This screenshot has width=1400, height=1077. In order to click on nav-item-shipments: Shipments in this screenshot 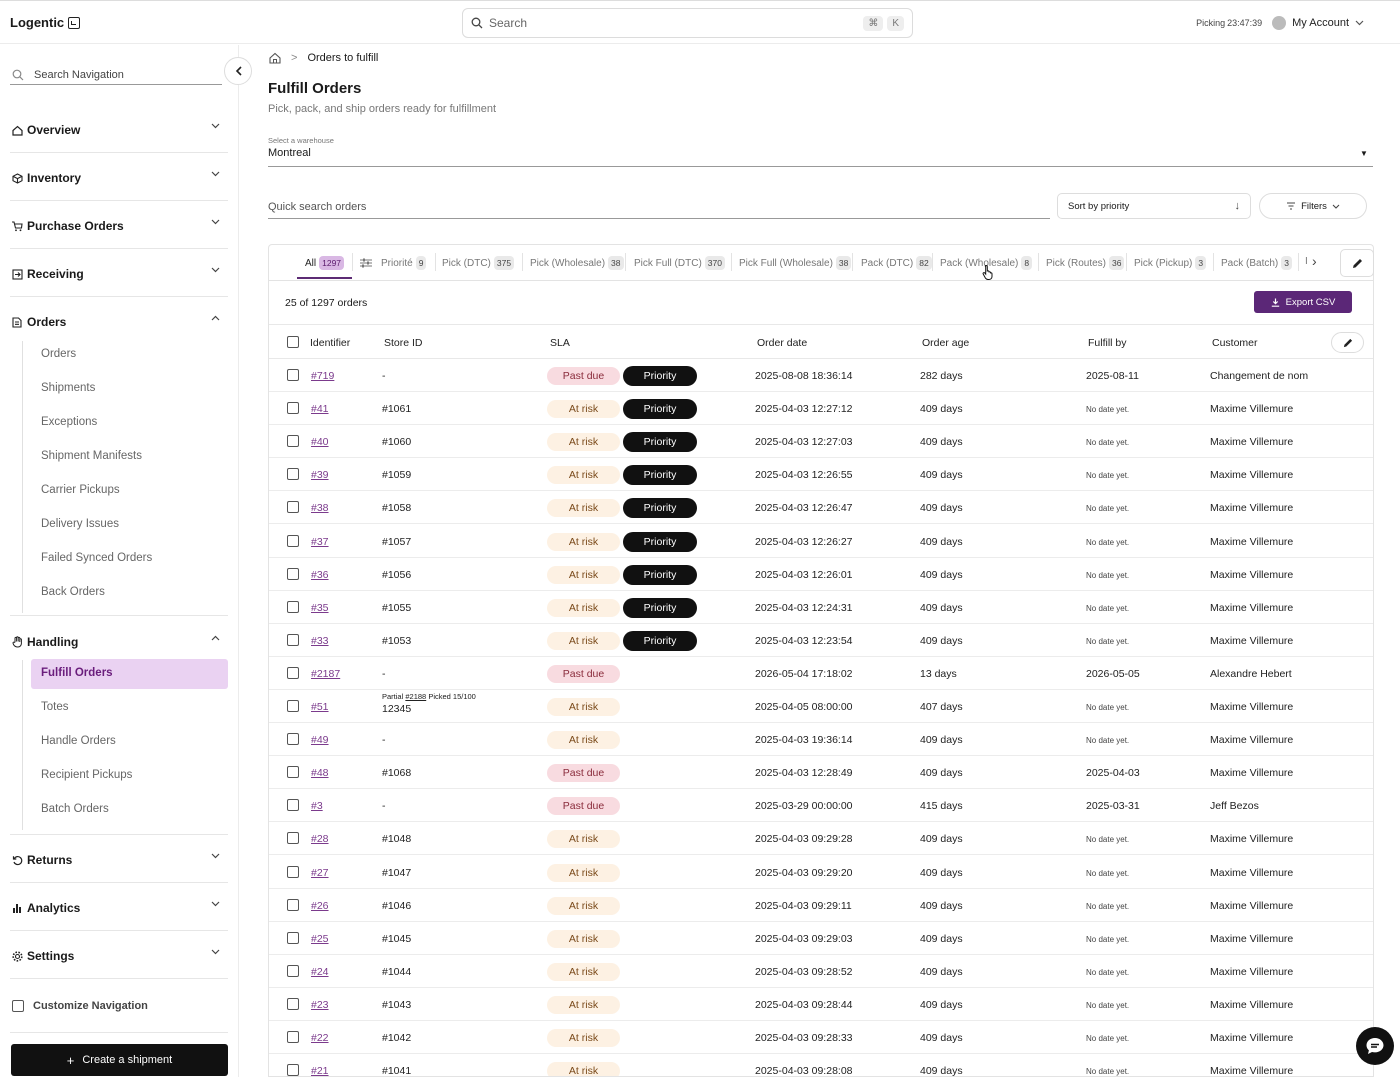, I will do `click(68, 388)`.